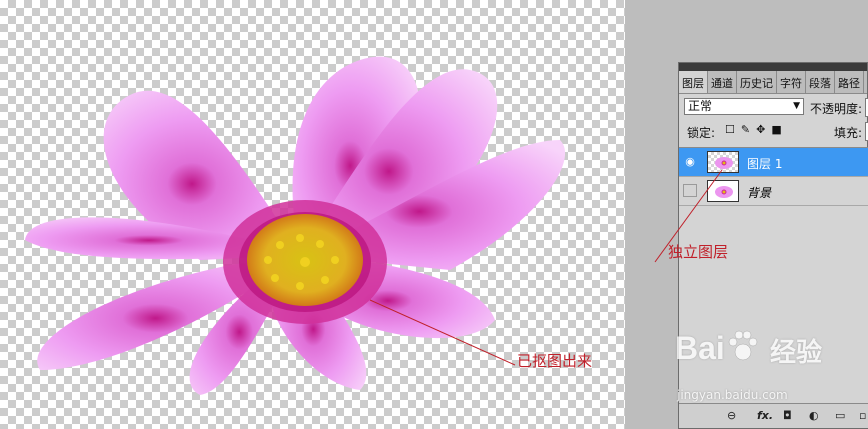 This screenshot has width=868, height=429. What do you see at coordinates (700, 348) in the screenshot?
I see `watermark-brand: Bai` at bounding box center [700, 348].